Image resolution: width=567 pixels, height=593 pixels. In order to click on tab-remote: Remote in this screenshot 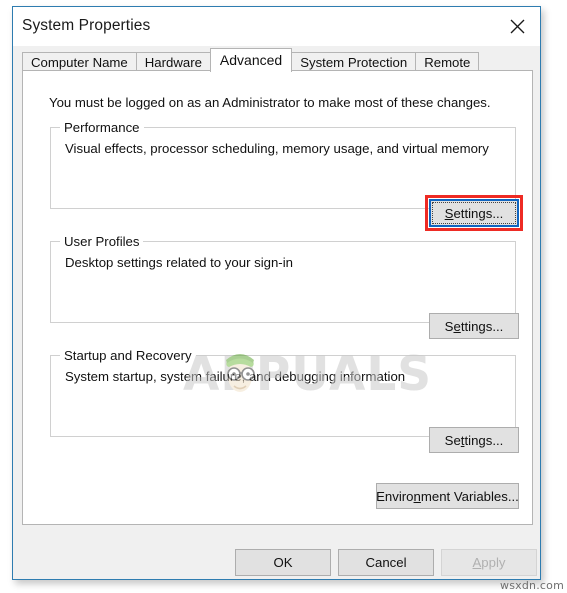, I will do `click(447, 62)`.